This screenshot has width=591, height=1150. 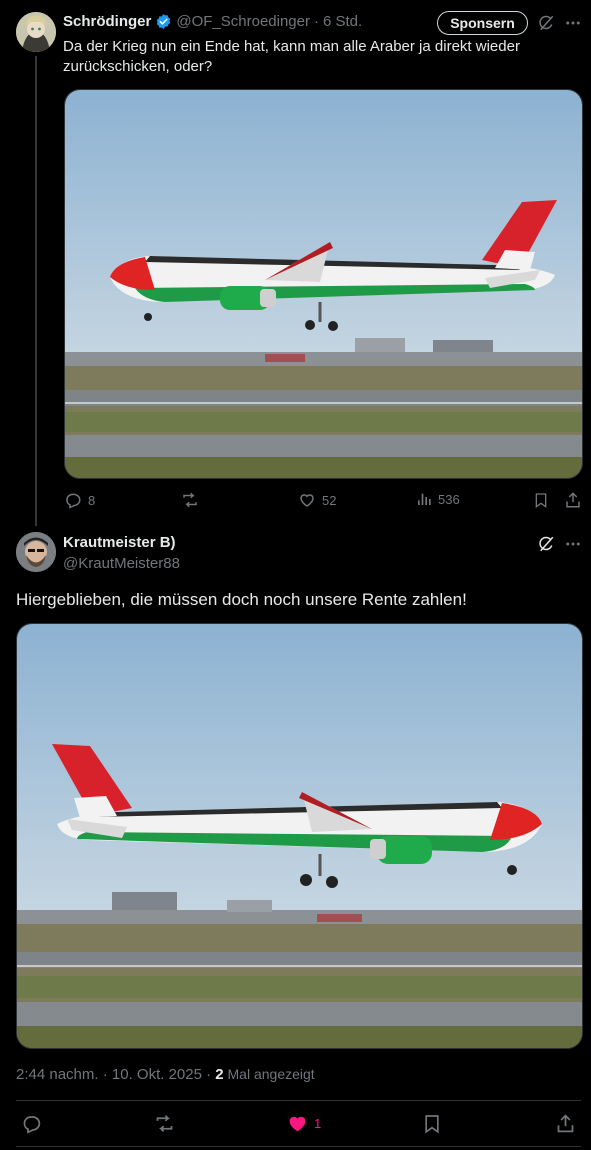 I want to click on grok-icon, so click(x=546, y=23).